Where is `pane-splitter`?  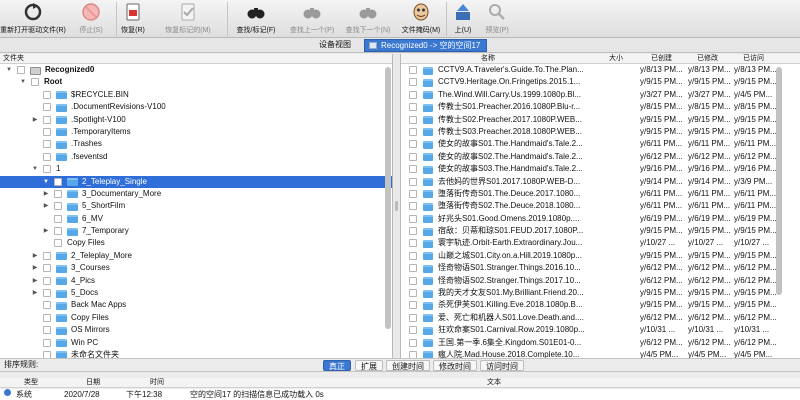 pane-splitter is located at coordinates (396, 206).